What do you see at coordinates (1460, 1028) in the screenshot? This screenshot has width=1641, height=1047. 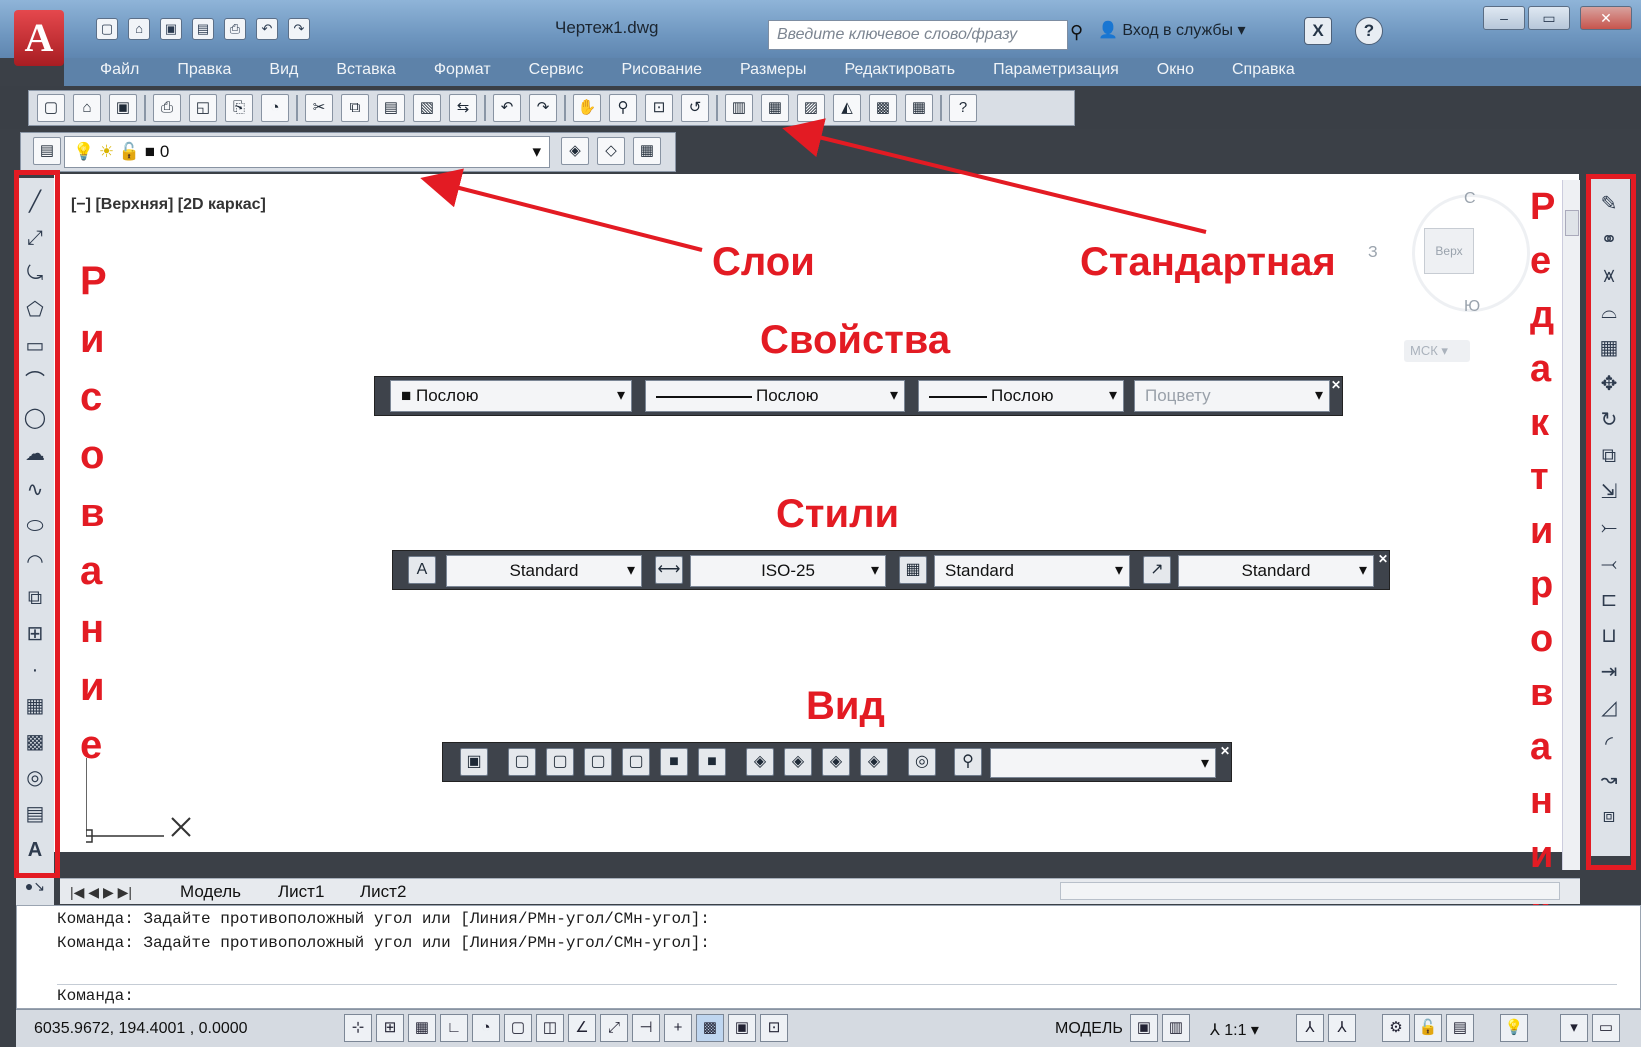 I see `hardware-accel-icon: ▤` at bounding box center [1460, 1028].